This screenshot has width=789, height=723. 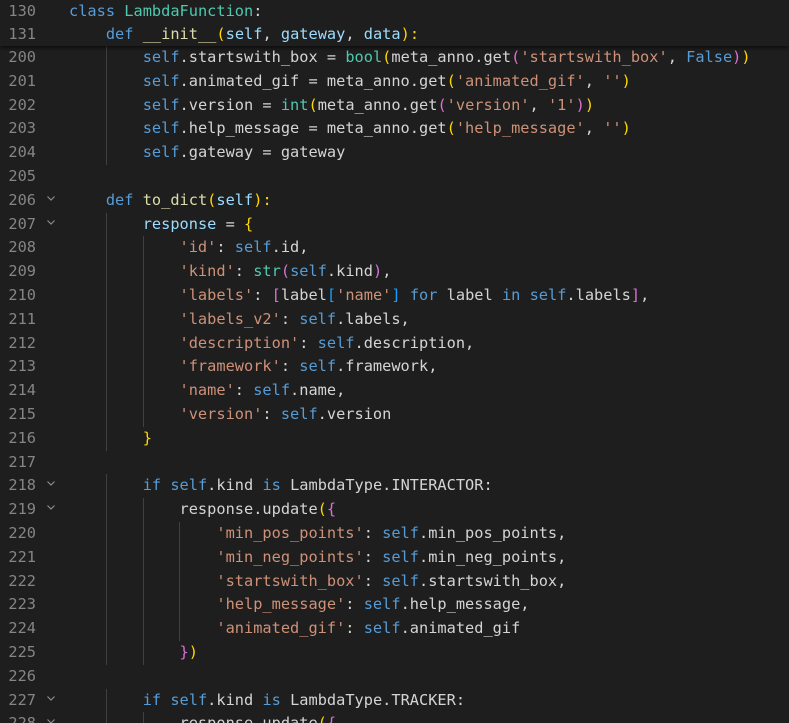 What do you see at coordinates (317, 558) in the screenshot?
I see `code-text: 'min_neg_points': self.min_neg_points,` at bounding box center [317, 558].